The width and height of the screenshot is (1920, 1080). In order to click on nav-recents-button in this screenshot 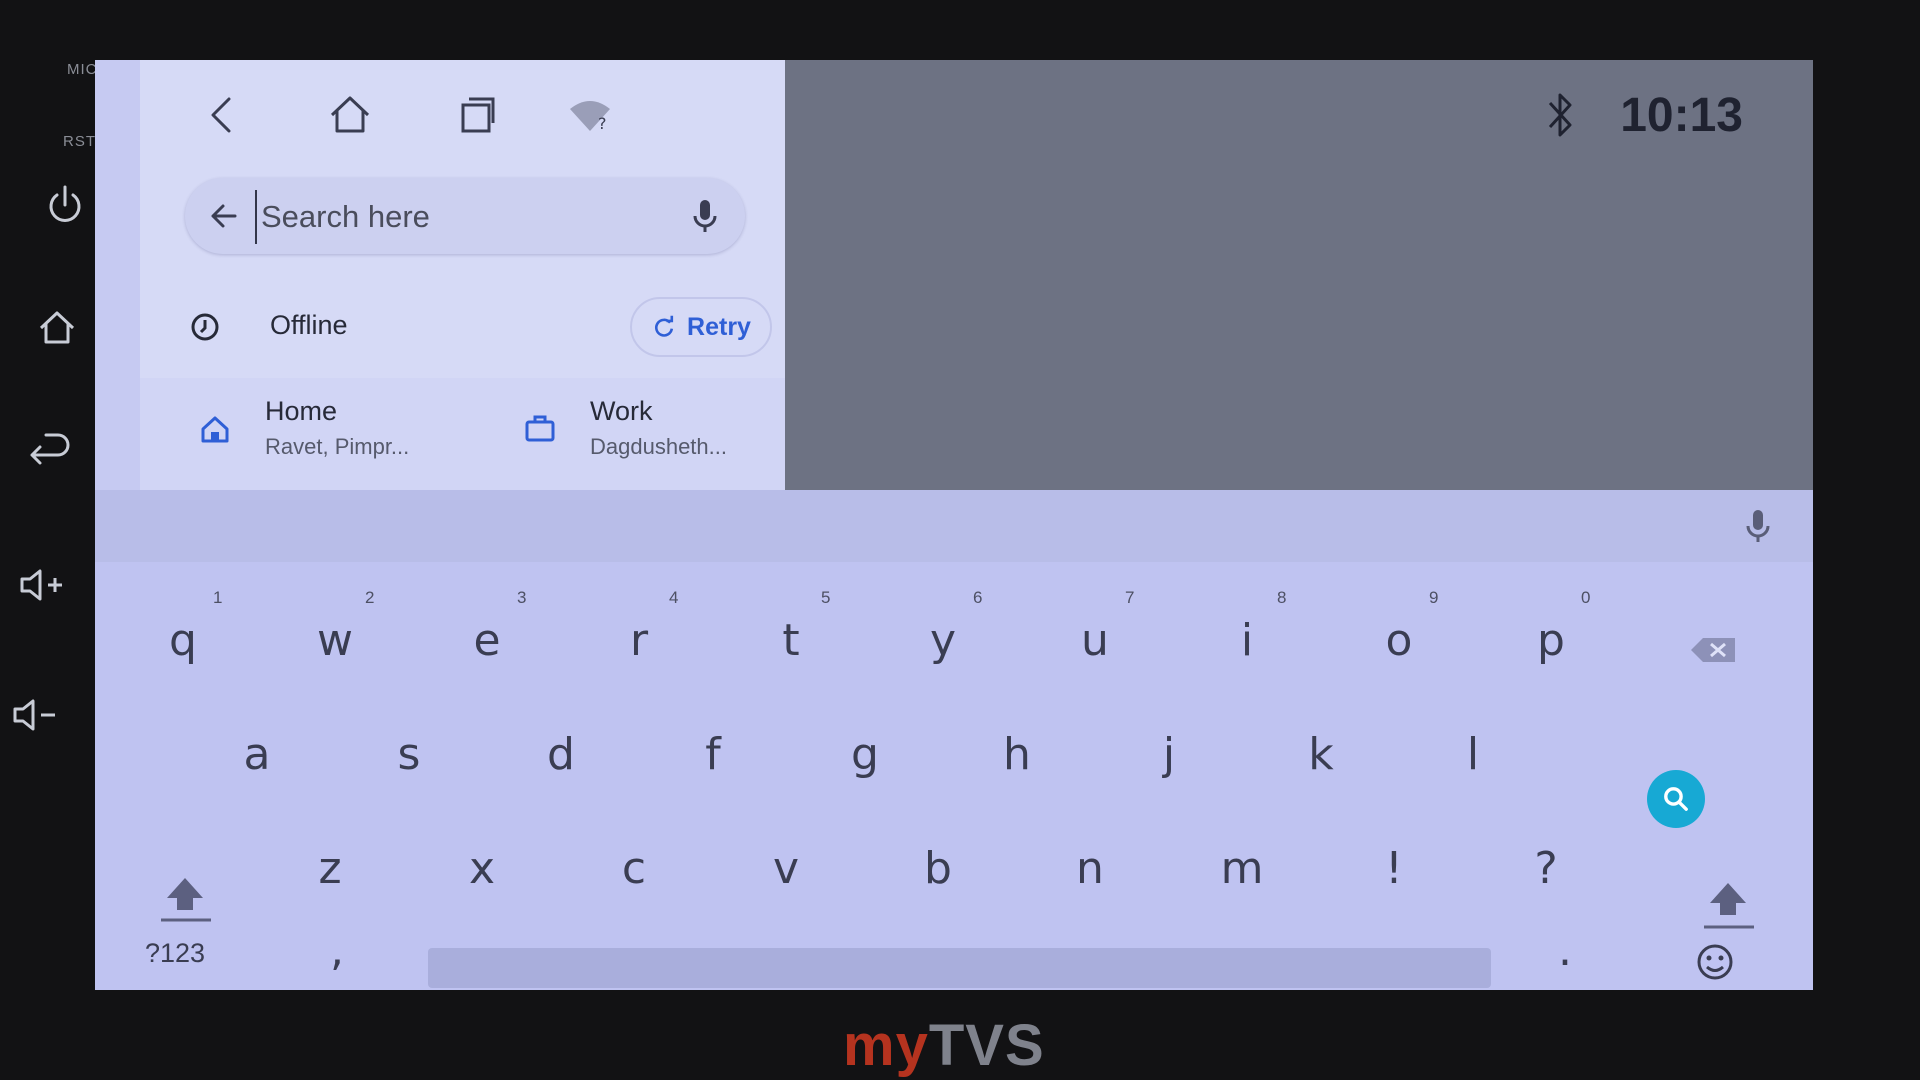, I will do `click(477, 115)`.